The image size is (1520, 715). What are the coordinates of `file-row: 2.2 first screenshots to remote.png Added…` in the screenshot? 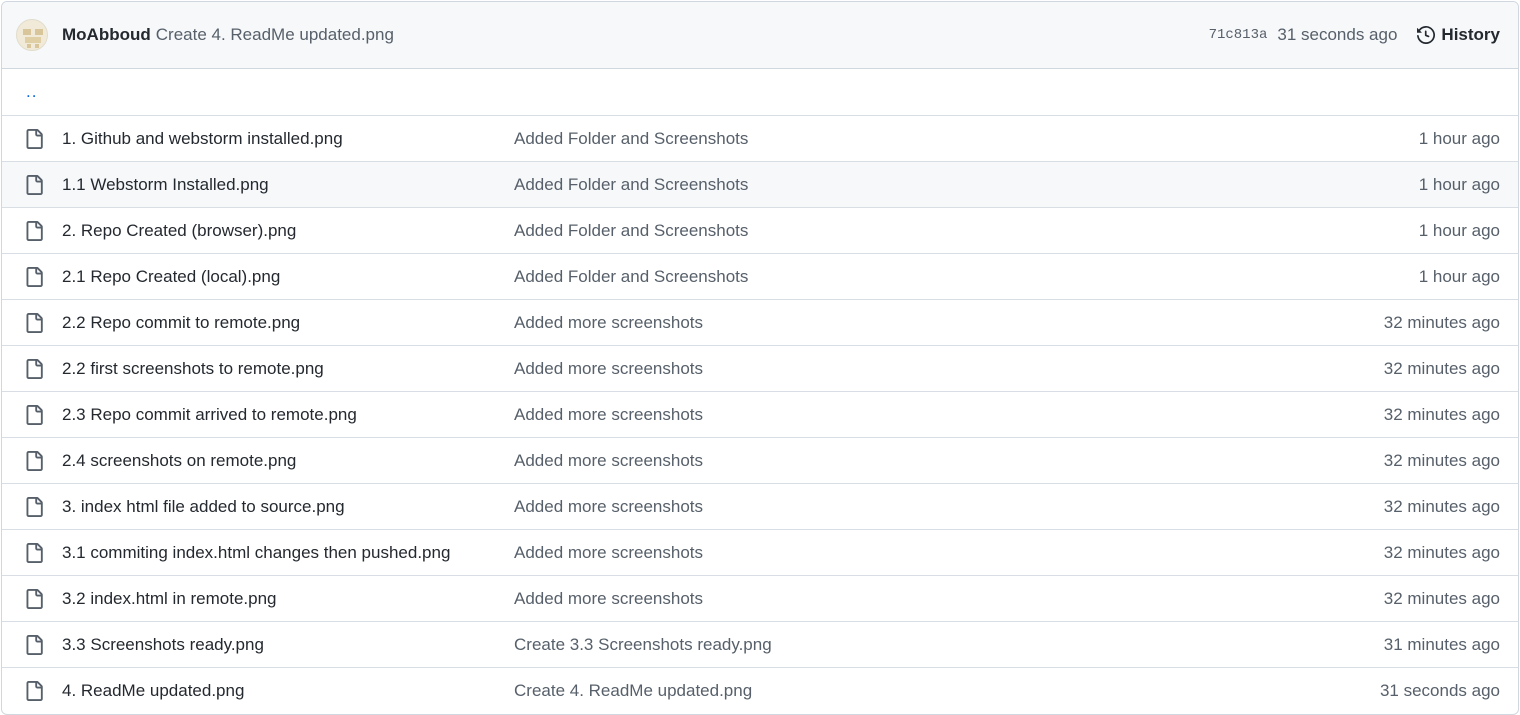 It's located at (760, 368).